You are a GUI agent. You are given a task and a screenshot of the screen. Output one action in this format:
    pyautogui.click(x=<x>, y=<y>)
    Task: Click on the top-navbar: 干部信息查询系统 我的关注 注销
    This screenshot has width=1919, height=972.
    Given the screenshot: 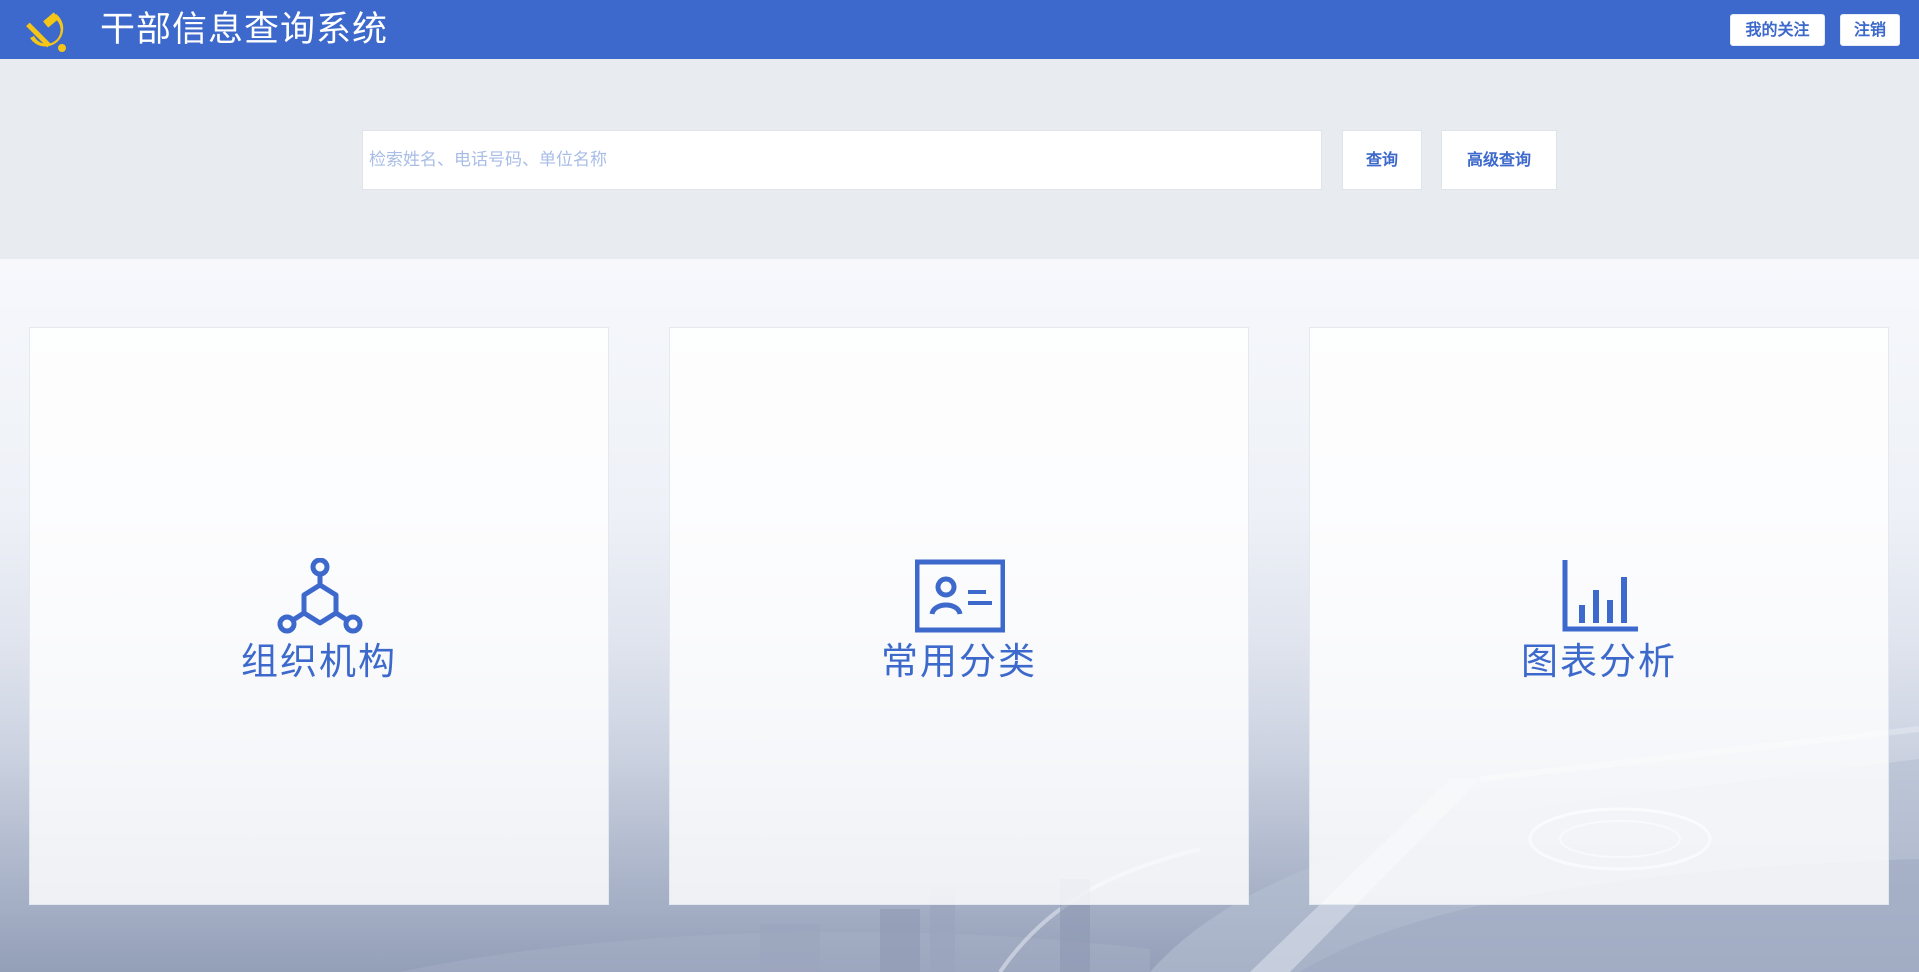 What is the action you would take?
    pyautogui.click(x=959, y=29)
    